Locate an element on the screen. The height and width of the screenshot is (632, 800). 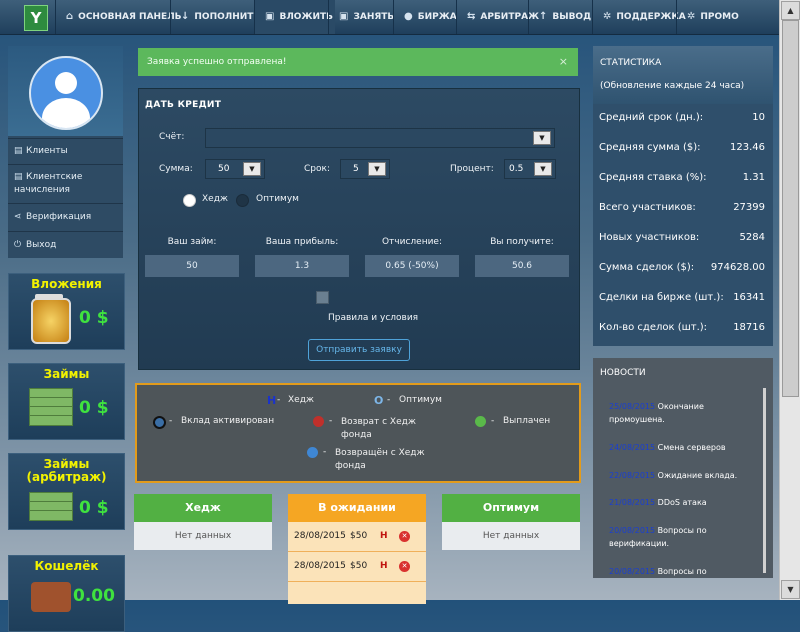
sum-select: 50 ▼ is located at coordinates (235, 169).